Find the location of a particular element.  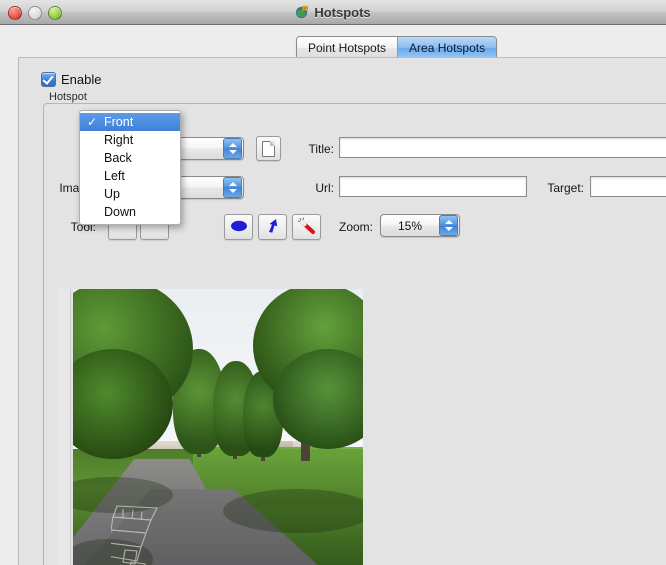

menu-item-back-label: Back is located at coordinates (118, 158).